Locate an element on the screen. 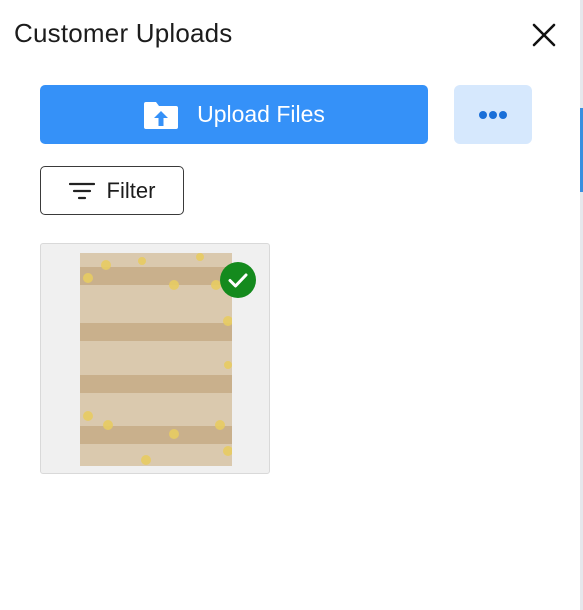 The height and width of the screenshot is (610, 583). upload-files-button: Upload Files is located at coordinates (234, 114).